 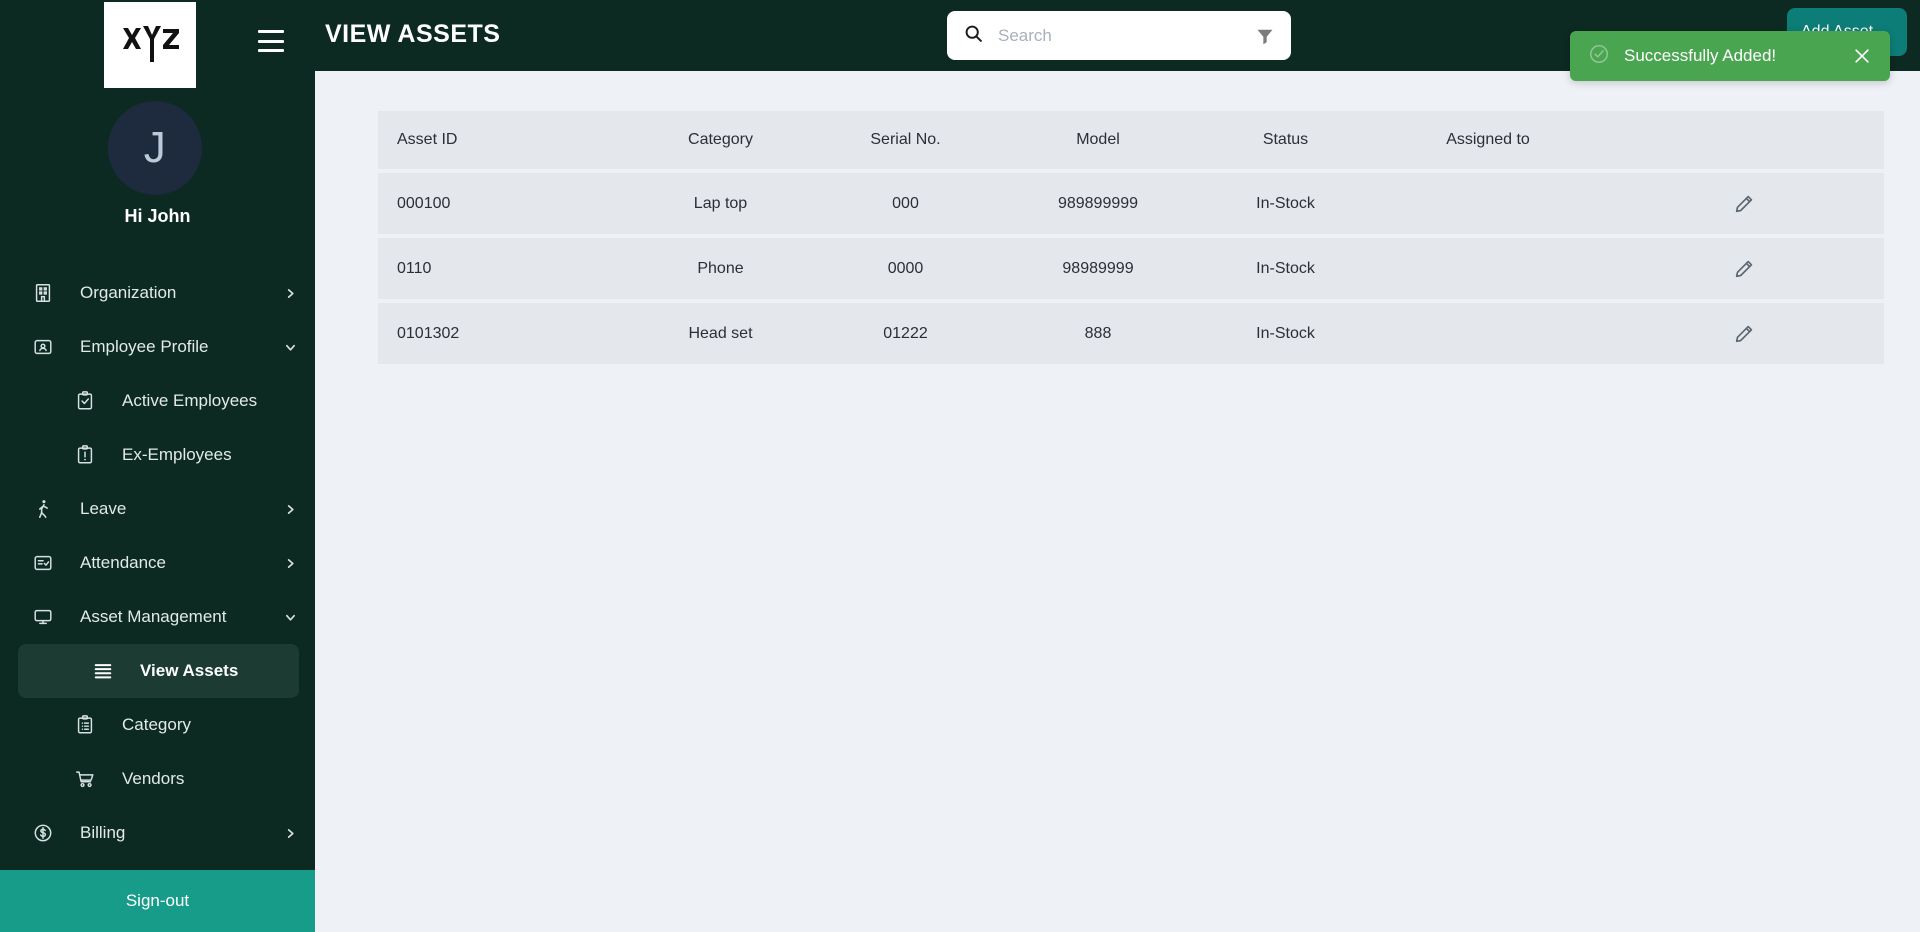 What do you see at coordinates (1700, 55) in the screenshot?
I see `toast-message: Successfully Added!` at bounding box center [1700, 55].